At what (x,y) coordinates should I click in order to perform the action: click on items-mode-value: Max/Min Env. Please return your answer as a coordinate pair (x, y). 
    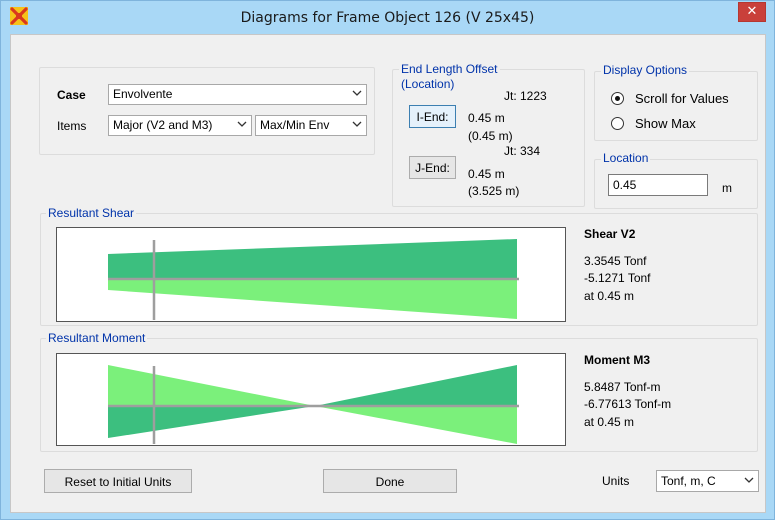
    Looking at the image, I should click on (295, 125).